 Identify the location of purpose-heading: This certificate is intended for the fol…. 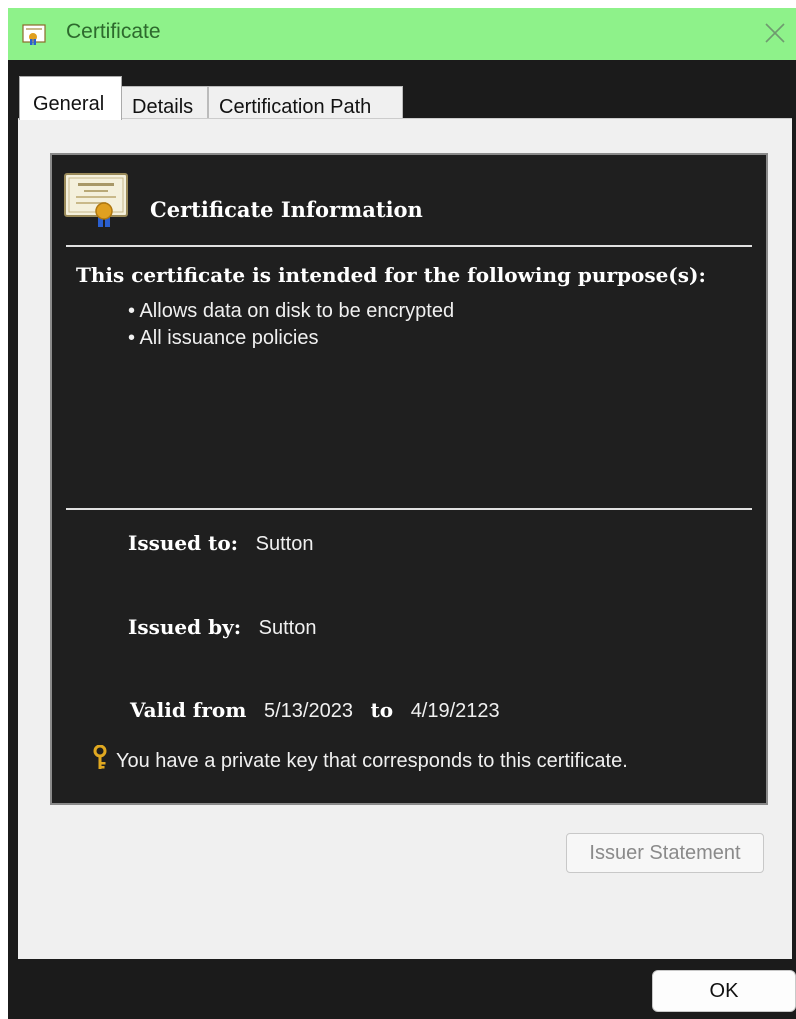
(391, 275).